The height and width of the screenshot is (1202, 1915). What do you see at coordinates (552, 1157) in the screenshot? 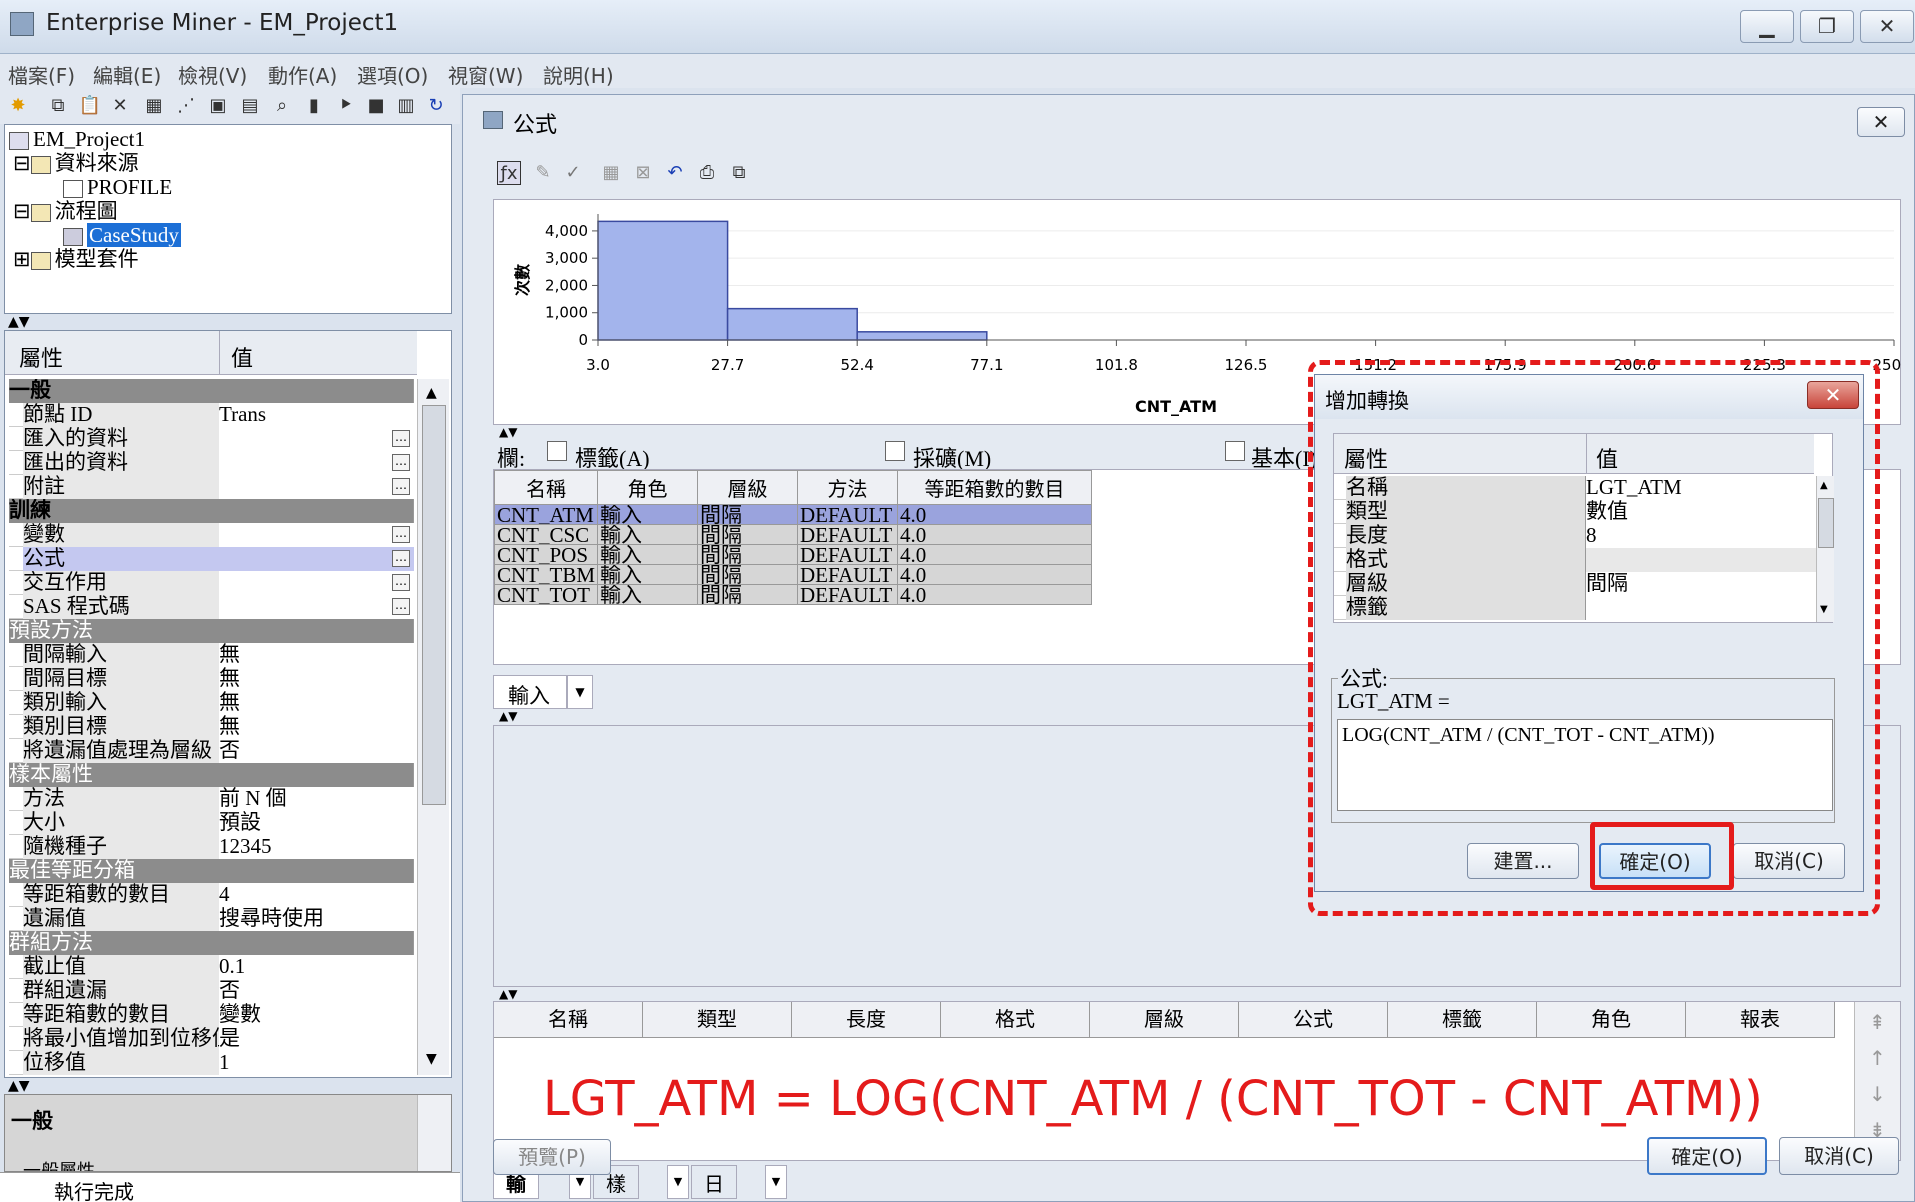
I see `preview-button: 預覽(P)` at bounding box center [552, 1157].